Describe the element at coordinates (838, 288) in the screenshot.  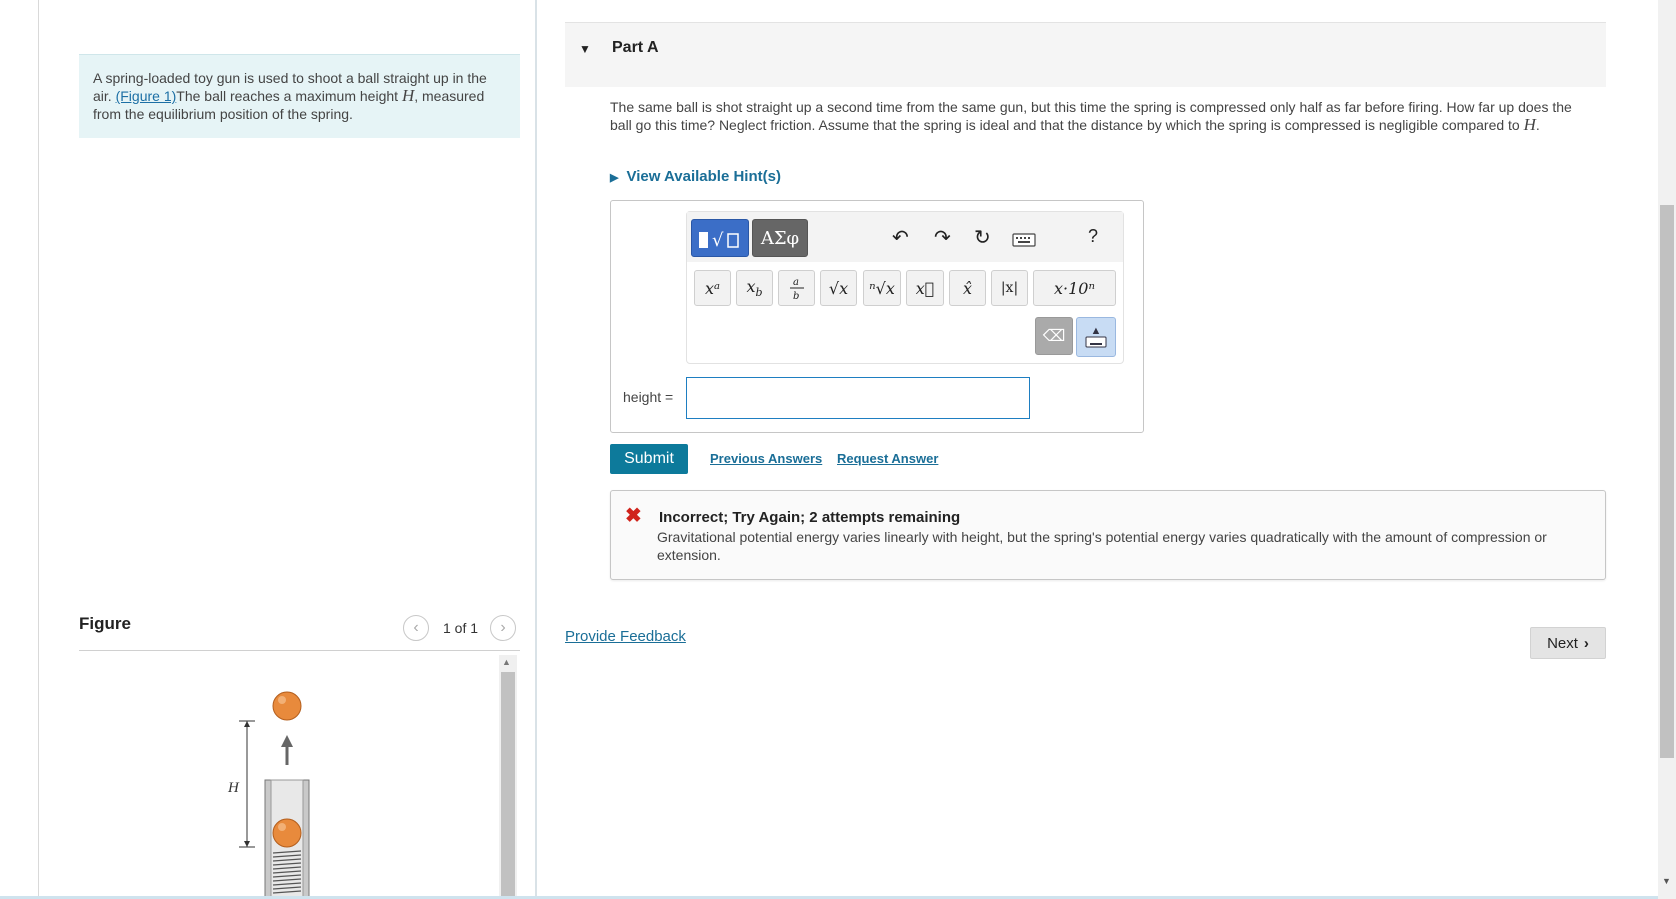
I see `sqrt-button: √x` at that location.